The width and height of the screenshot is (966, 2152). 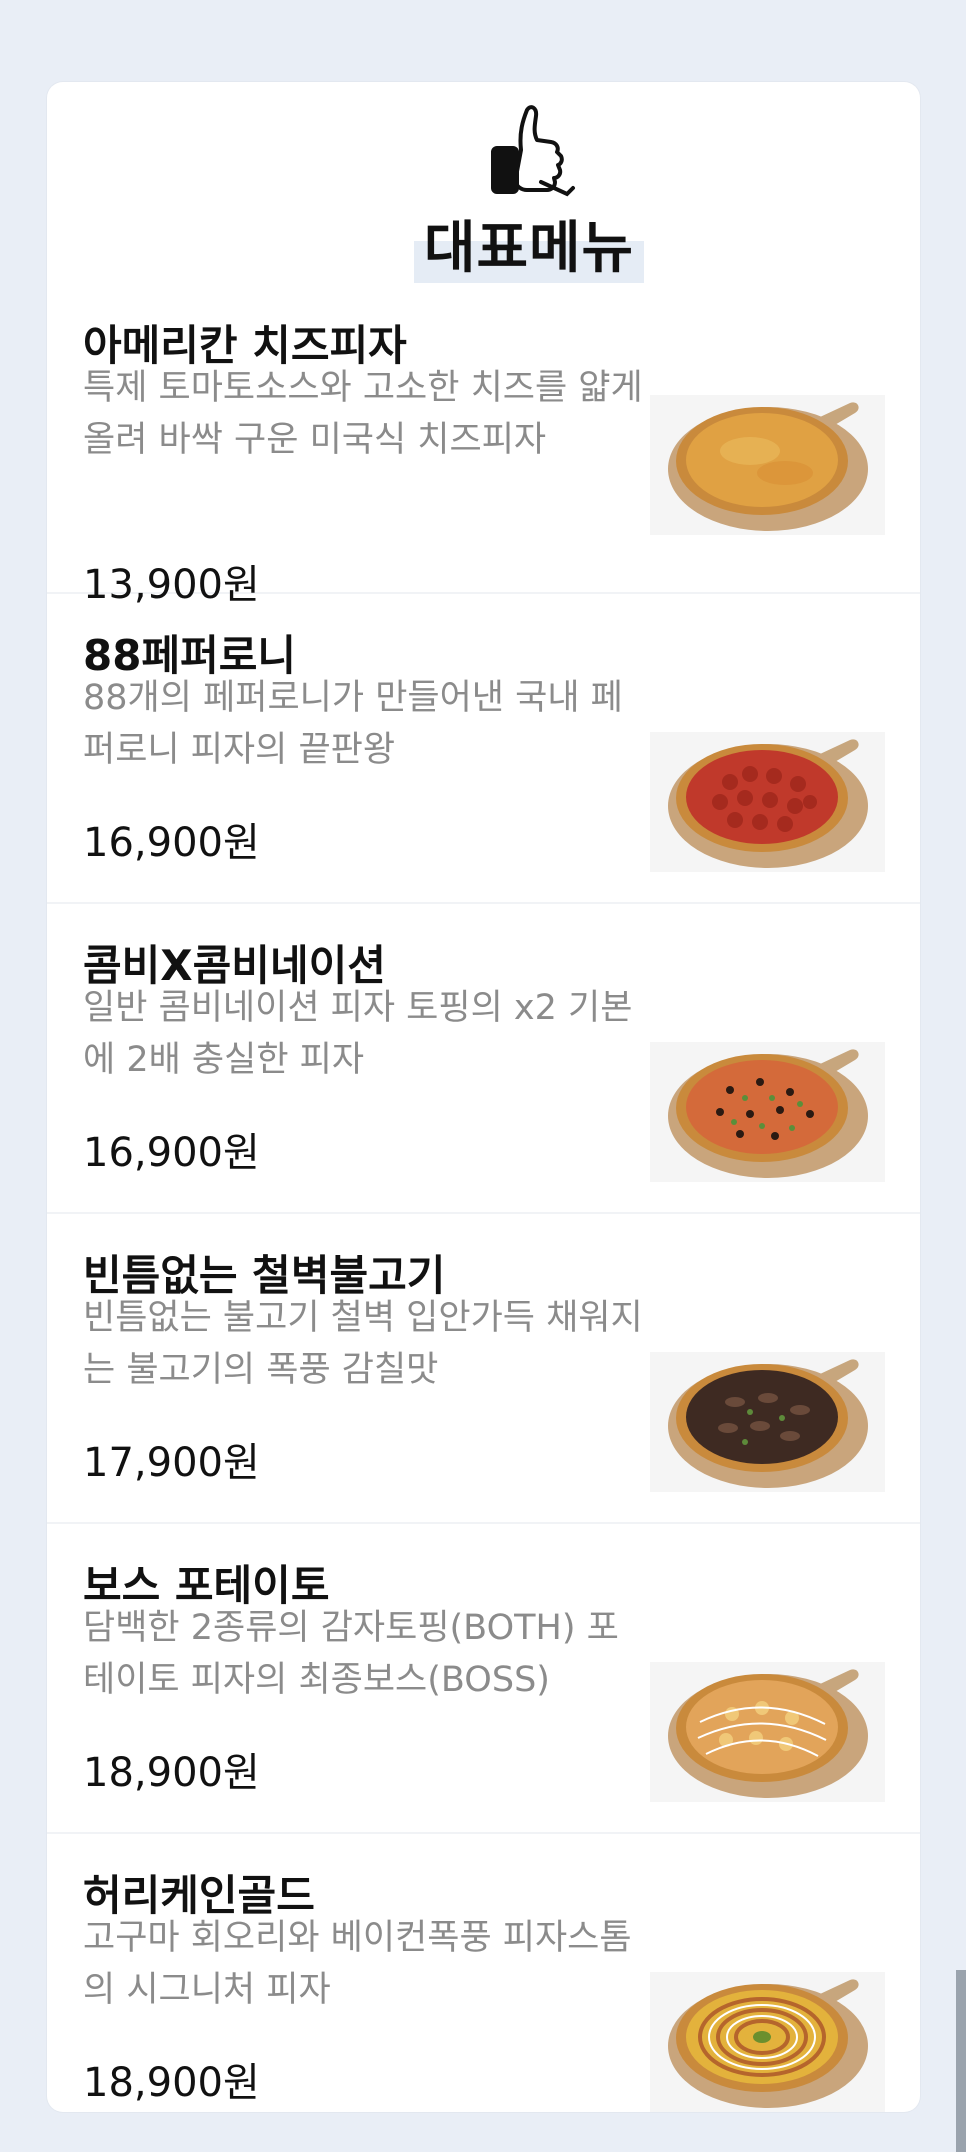 I want to click on menu-item-price: 17,900원, so click(x=171, y=1463).